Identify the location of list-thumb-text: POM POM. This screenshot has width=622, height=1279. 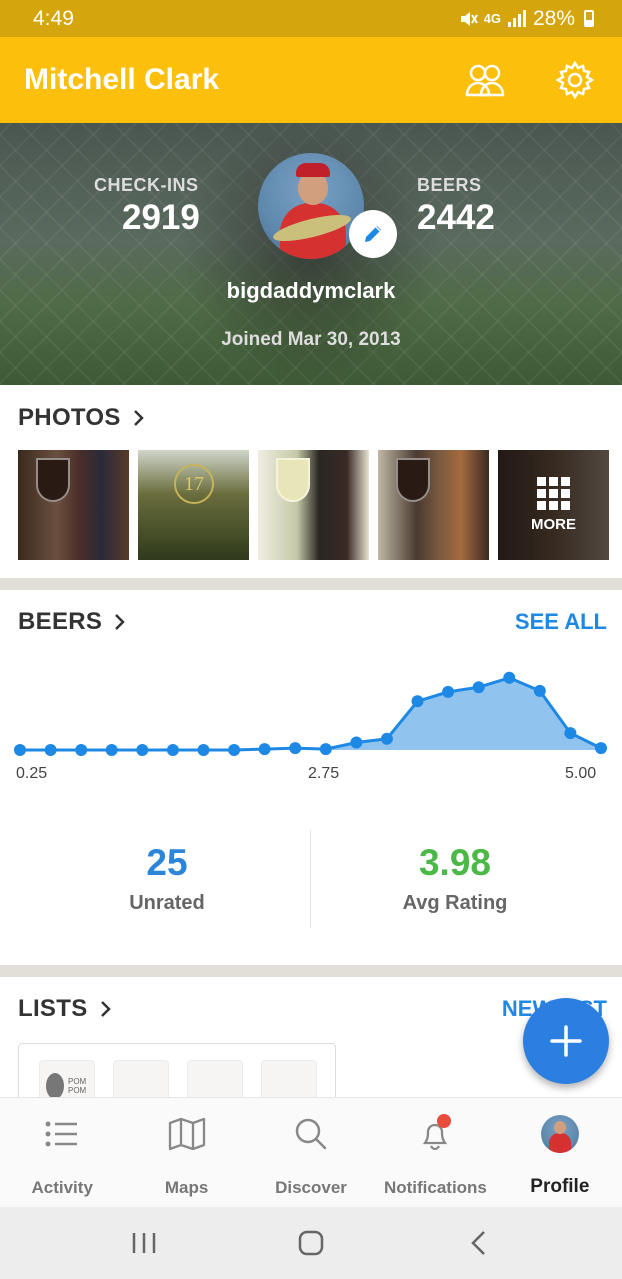
(77, 1086).